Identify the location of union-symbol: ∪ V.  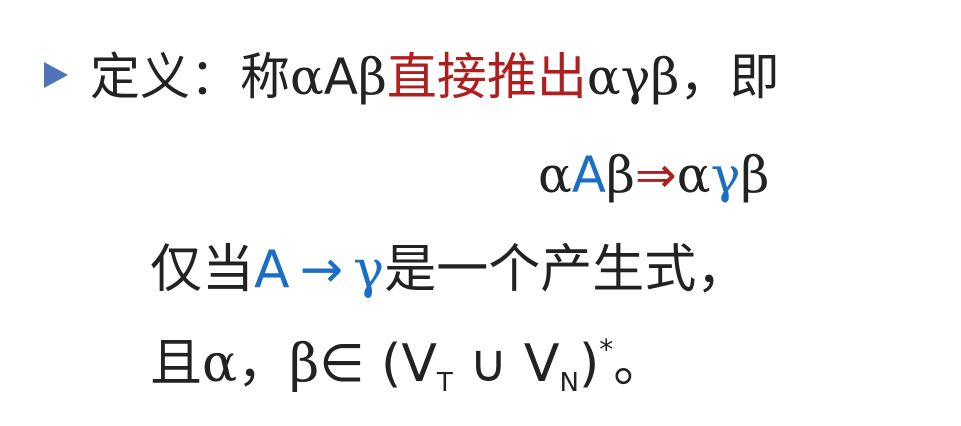
(506, 364).